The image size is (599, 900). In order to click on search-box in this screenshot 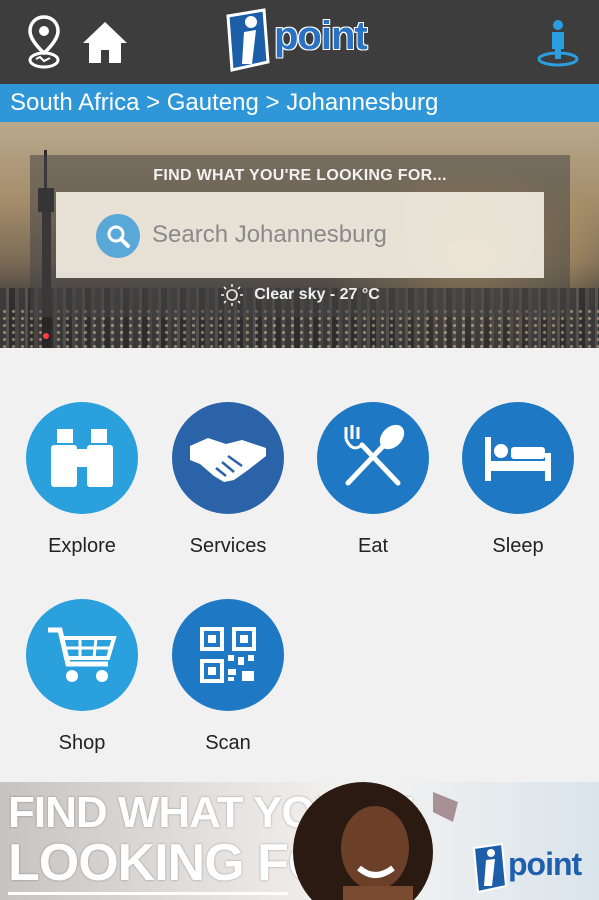, I will do `click(300, 235)`.